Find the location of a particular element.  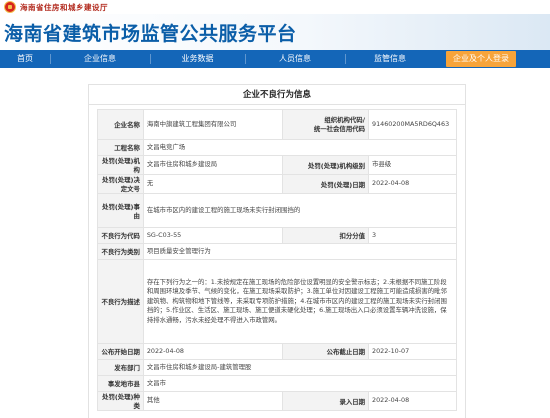

table-row: 处罚(处理)事由 在城市市区内的建设工程的施工现场未实行封闭围挡的 is located at coordinates (277, 210).